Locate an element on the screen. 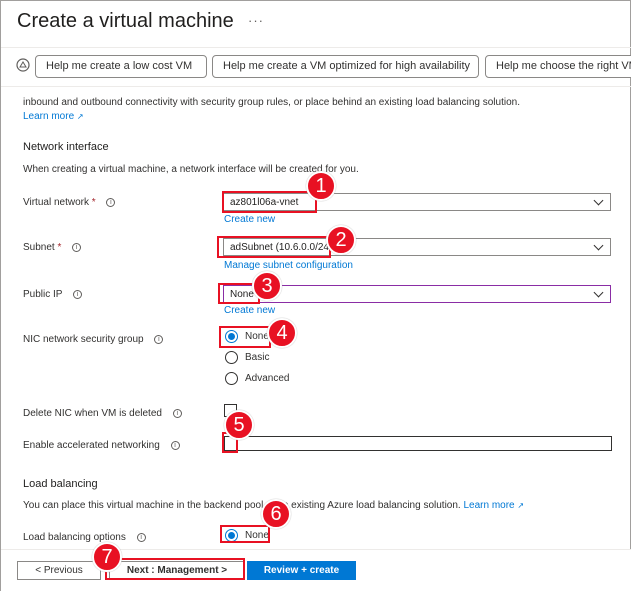 The height and width of the screenshot is (591, 631). accelerated-networking-label: Enable accelerated networking i is located at coordinates (101, 445).